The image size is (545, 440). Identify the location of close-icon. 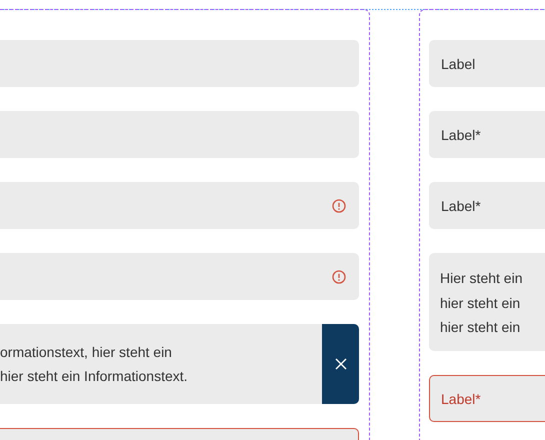
(340, 364).